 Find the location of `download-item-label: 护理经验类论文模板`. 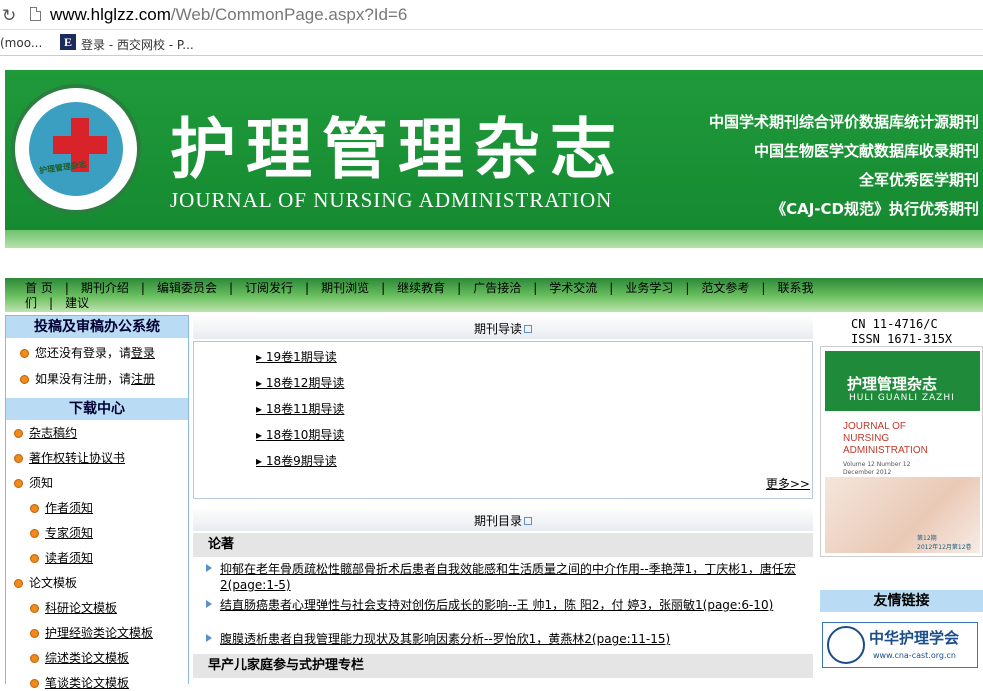

download-item-label: 护理经验类论文模板 is located at coordinates (99, 633).